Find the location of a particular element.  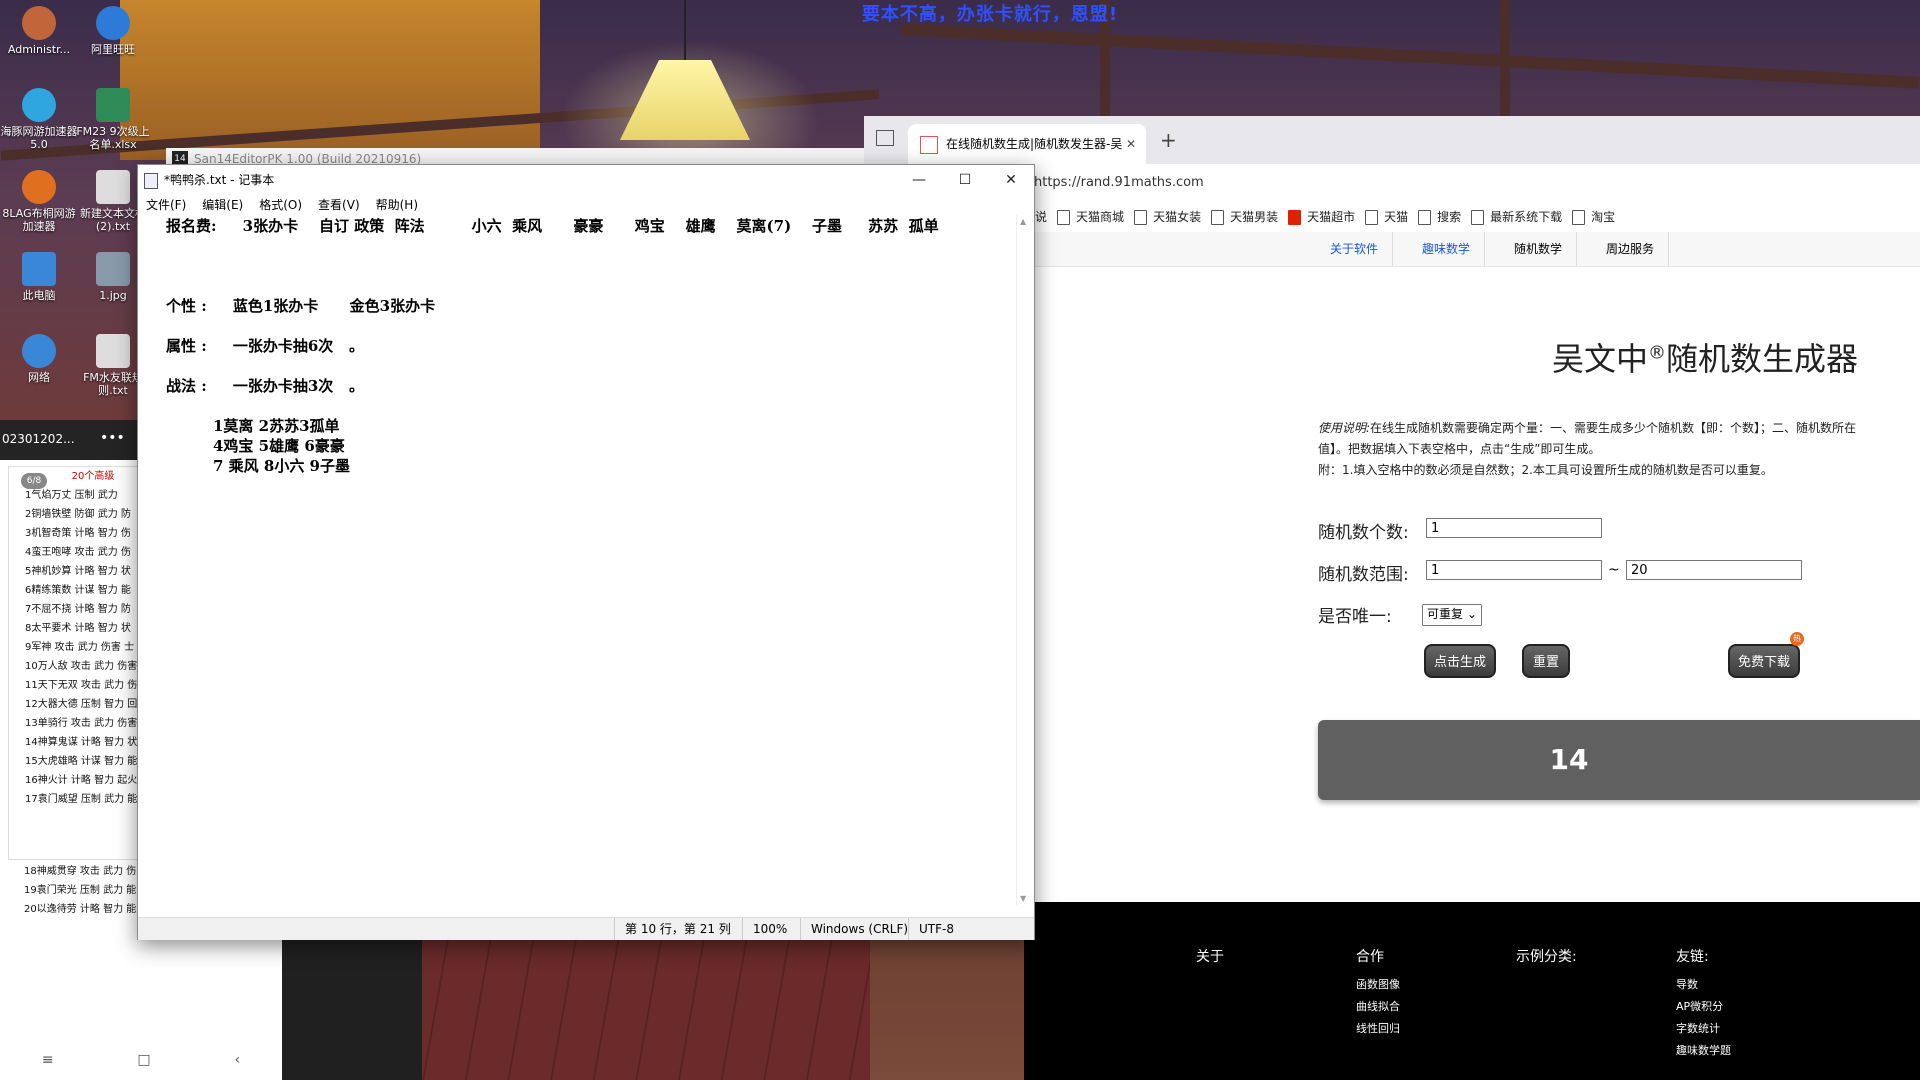

footer-link: 线性回归 is located at coordinates (1378, 1029).